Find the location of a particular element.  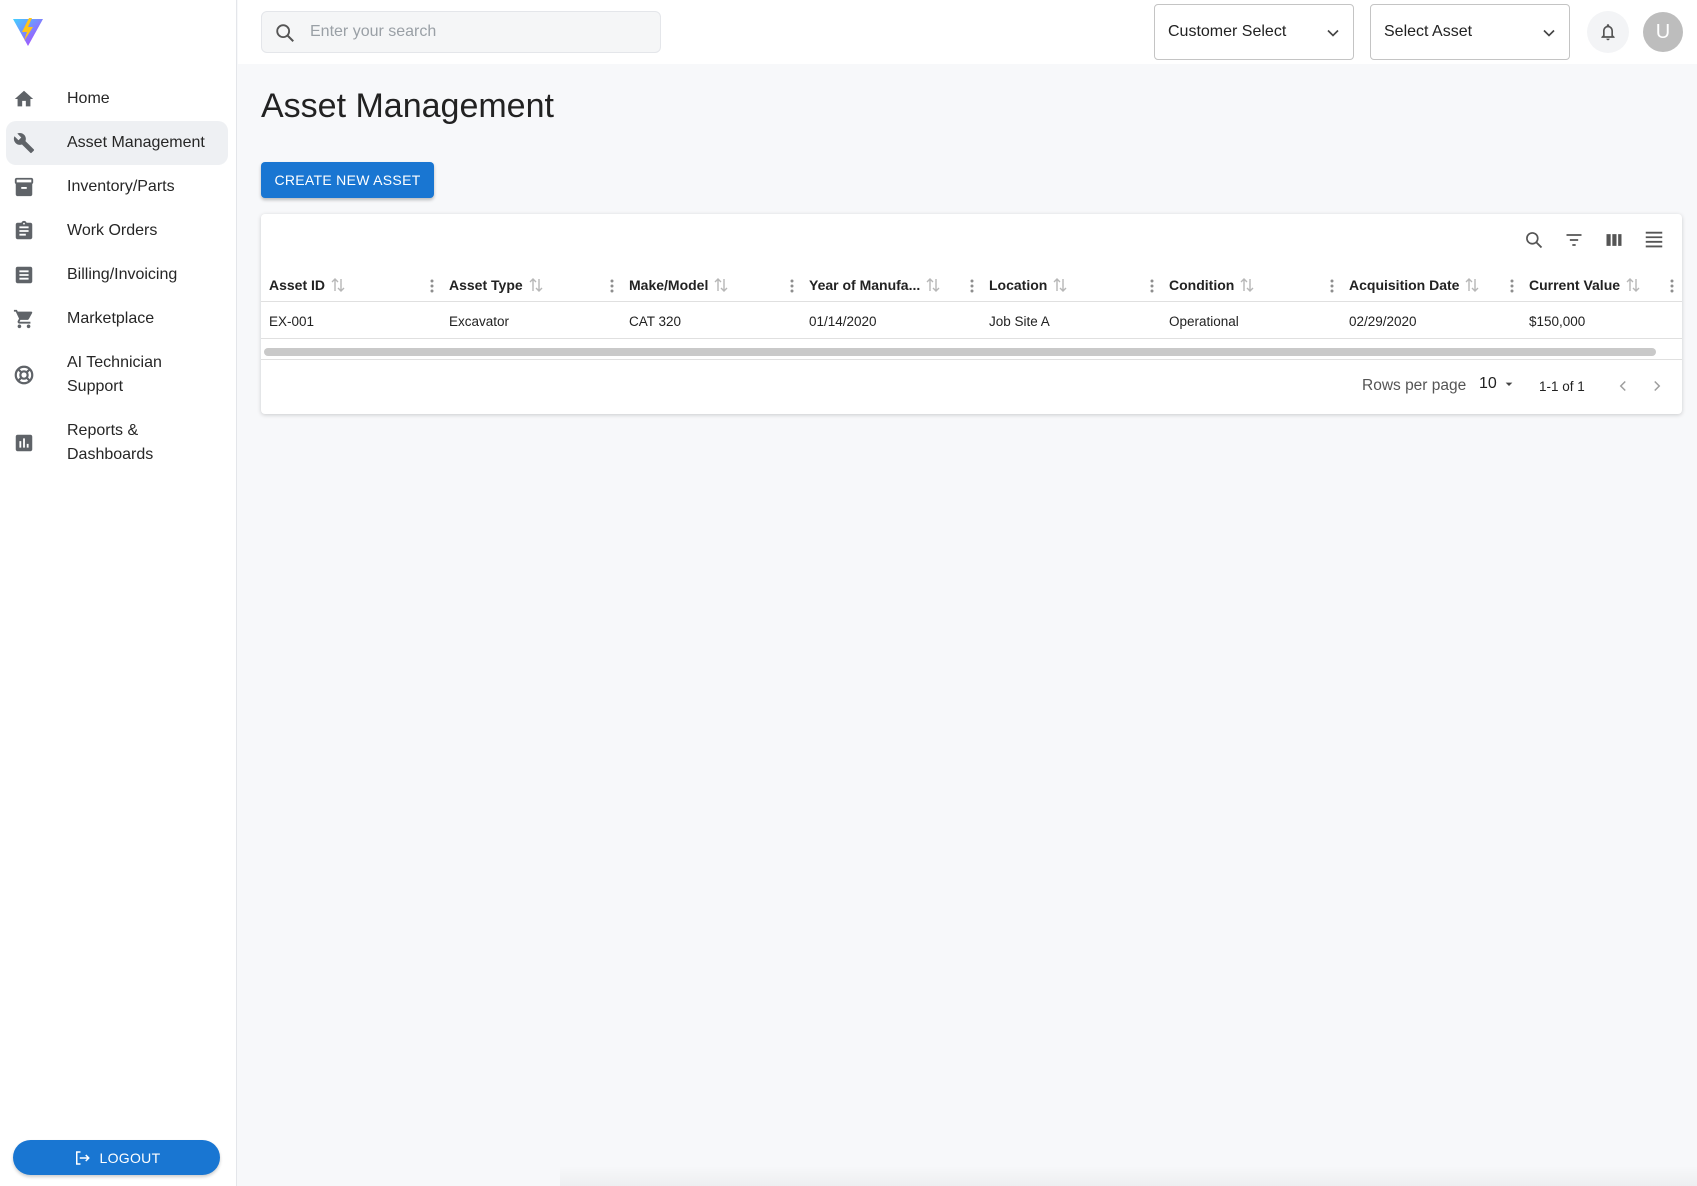

column-header: Current Value is located at coordinates (1603, 285).